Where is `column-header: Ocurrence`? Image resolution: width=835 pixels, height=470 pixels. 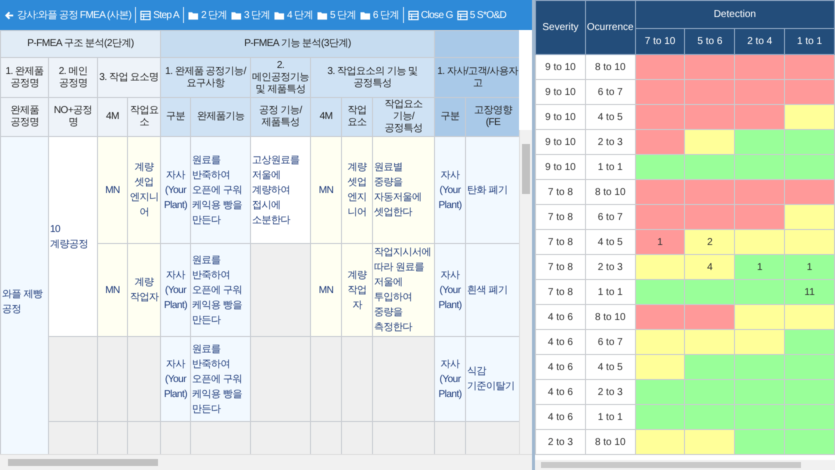
column-header: Ocurrence is located at coordinates (610, 27).